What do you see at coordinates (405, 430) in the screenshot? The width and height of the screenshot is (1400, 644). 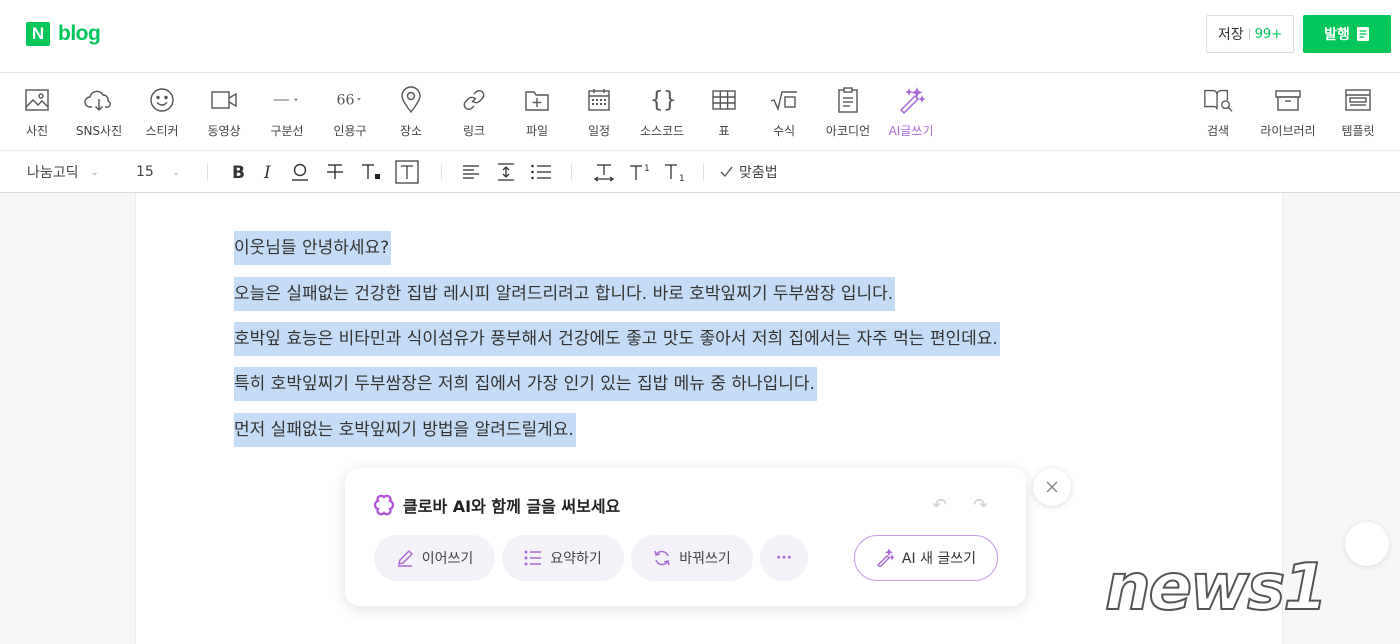 I see `paragraph: 먼저 실패없는 호박잎찌기 방법을 알려드릴게요.` at bounding box center [405, 430].